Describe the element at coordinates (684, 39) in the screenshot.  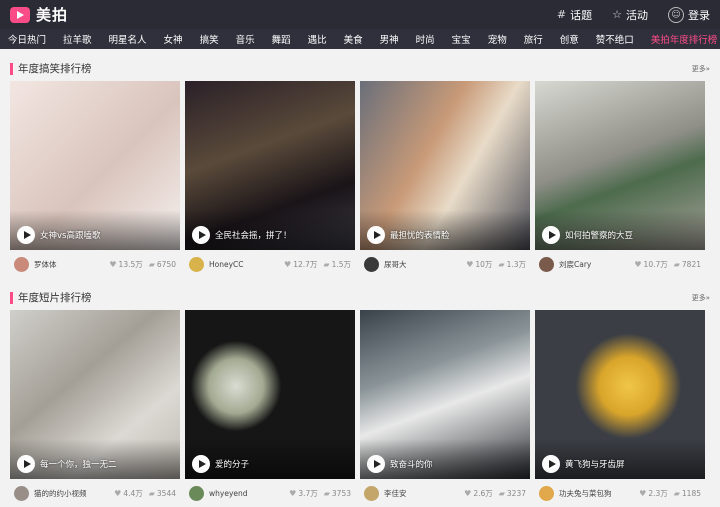
I see `category-tab: 美拍年度排行榜` at that location.